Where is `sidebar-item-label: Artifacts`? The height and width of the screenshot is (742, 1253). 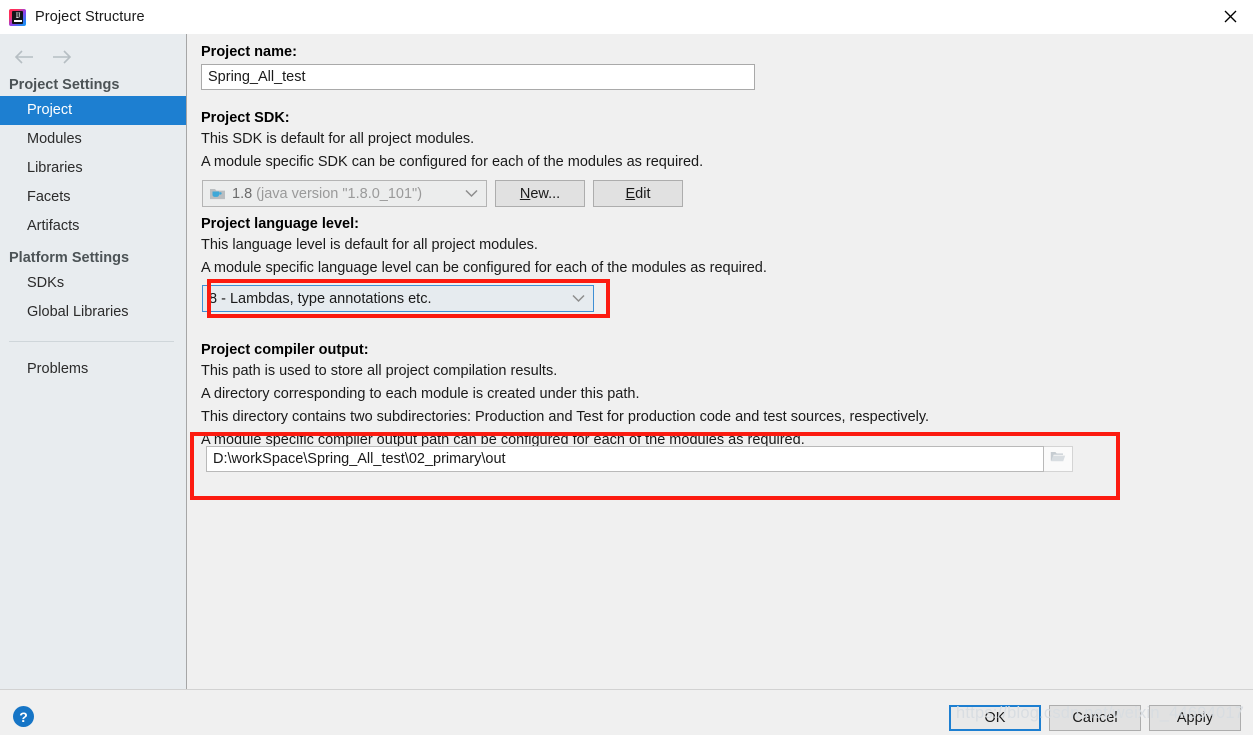
sidebar-item-label: Artifacts is located at coordinates (53, 226).